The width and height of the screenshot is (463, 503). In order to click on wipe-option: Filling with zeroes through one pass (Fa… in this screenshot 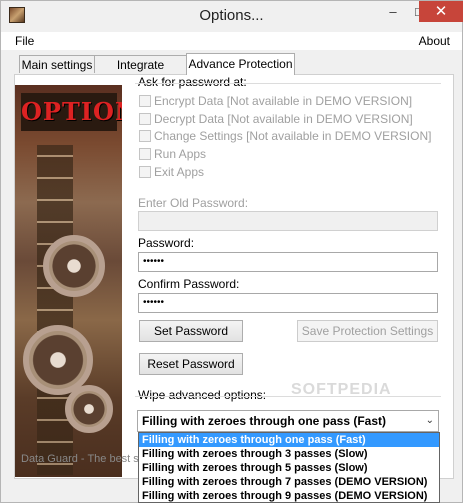, I will do `click(289, 440)`.